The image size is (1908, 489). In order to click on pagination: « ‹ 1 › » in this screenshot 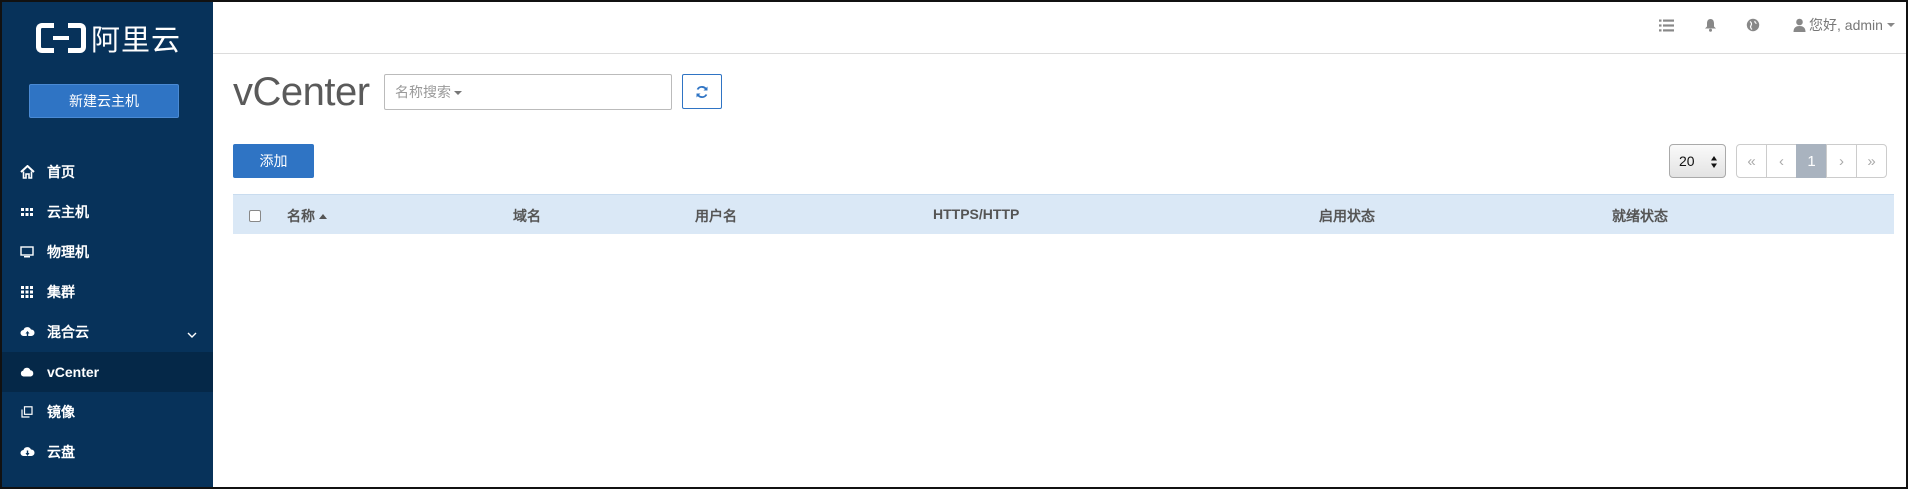, I will do `click(1811, 161)`.